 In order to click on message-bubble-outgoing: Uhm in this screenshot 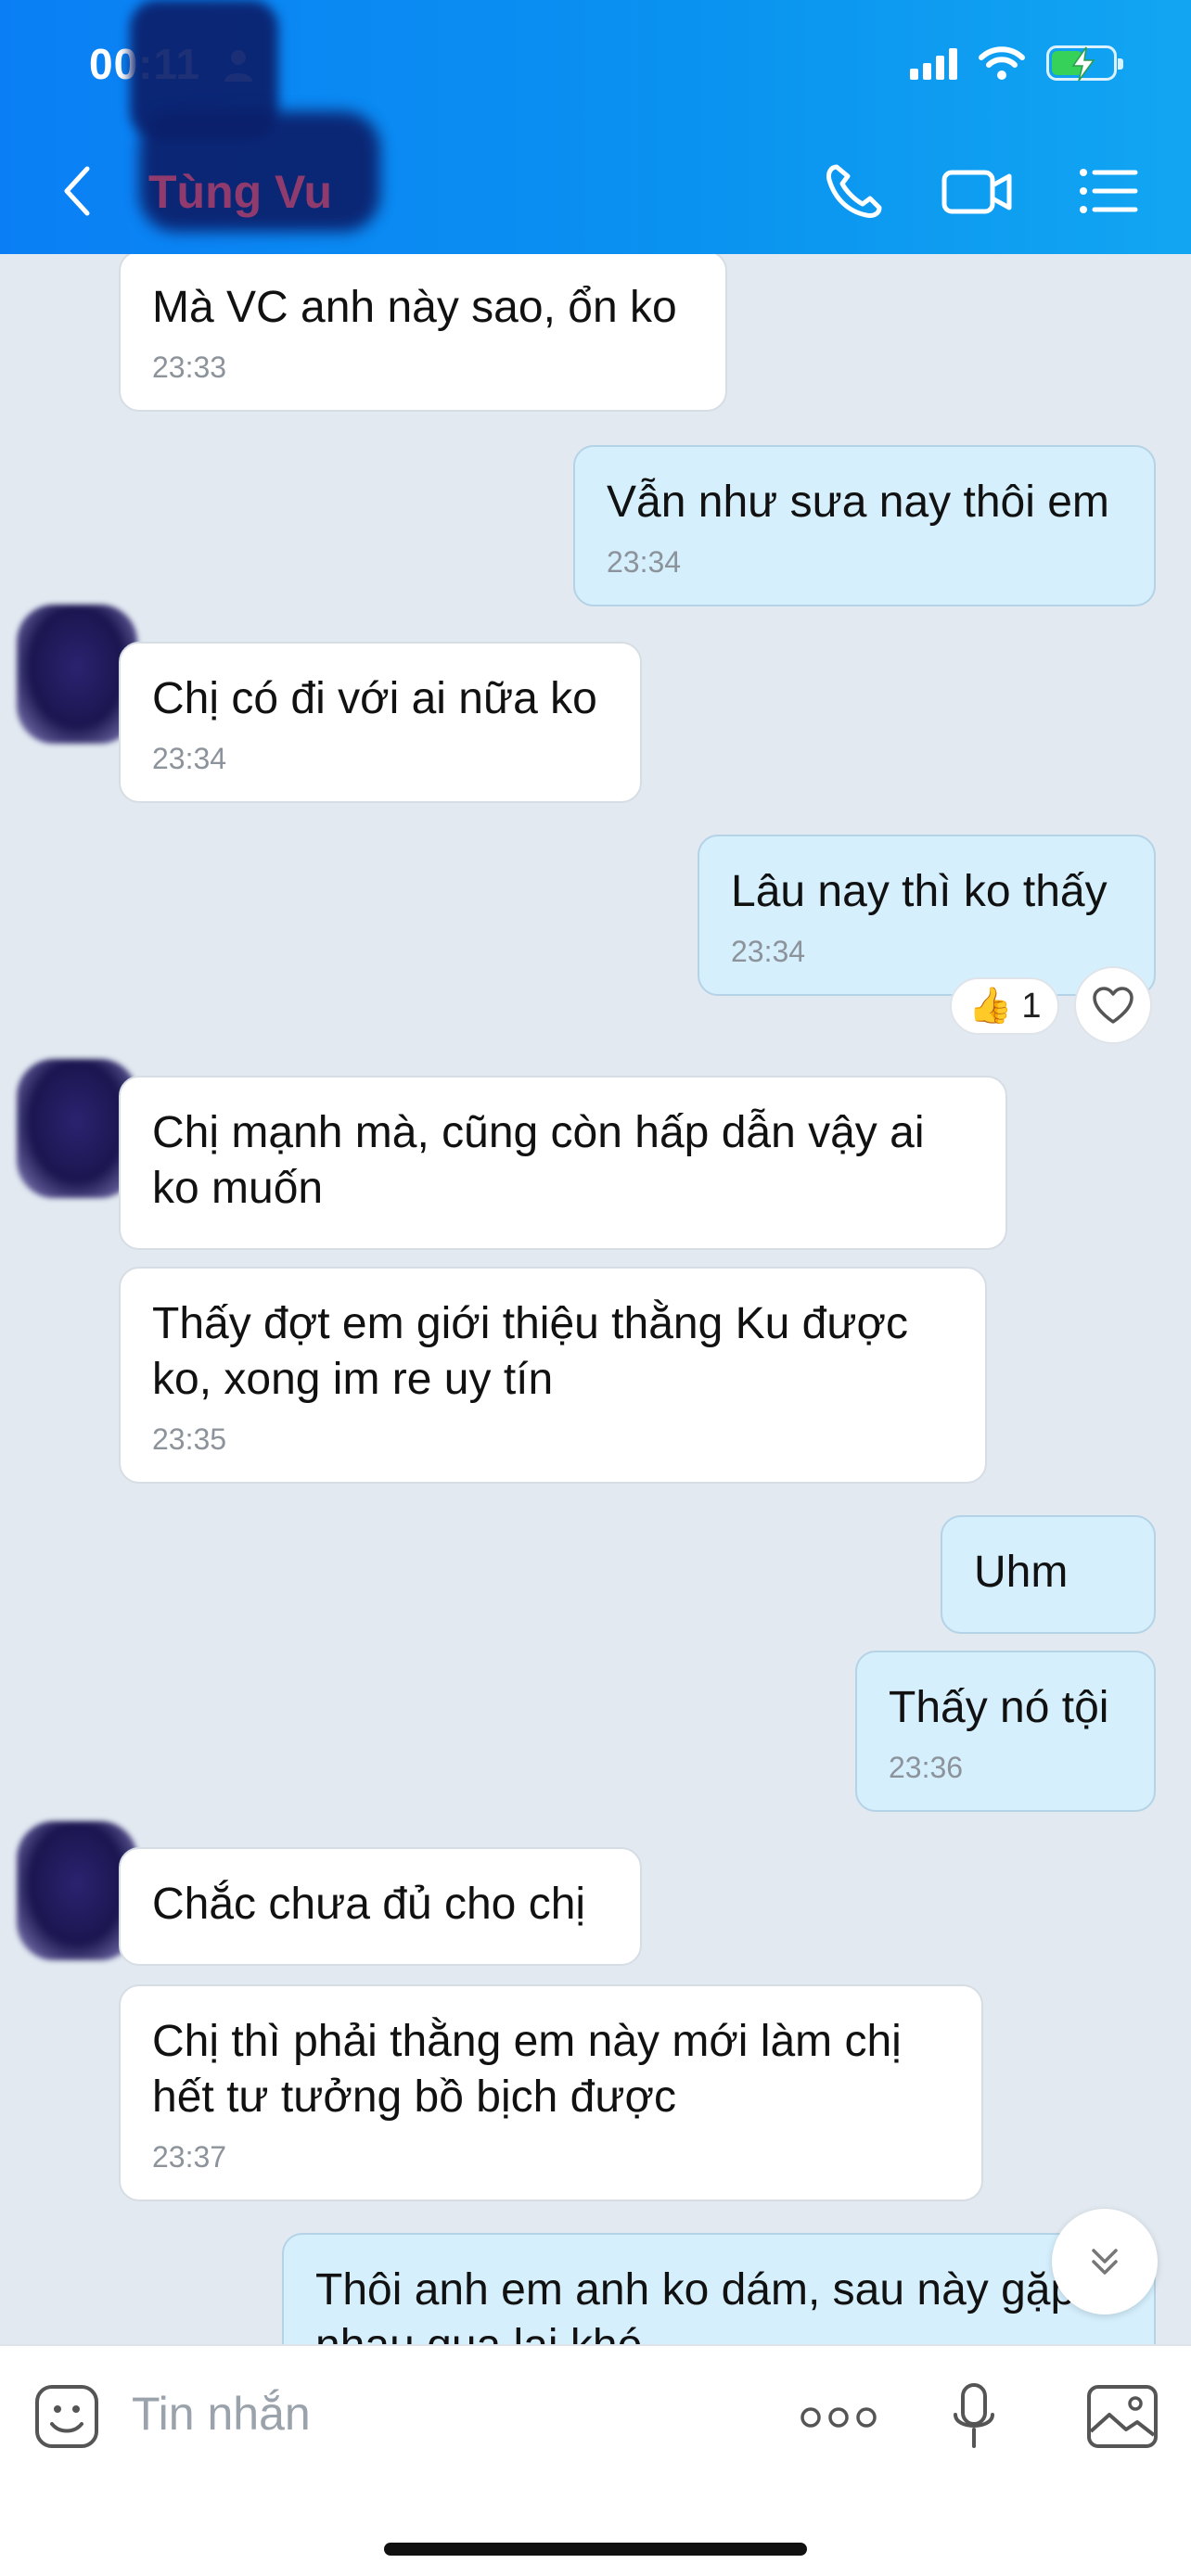, I will do `click(1048, 1574)`.